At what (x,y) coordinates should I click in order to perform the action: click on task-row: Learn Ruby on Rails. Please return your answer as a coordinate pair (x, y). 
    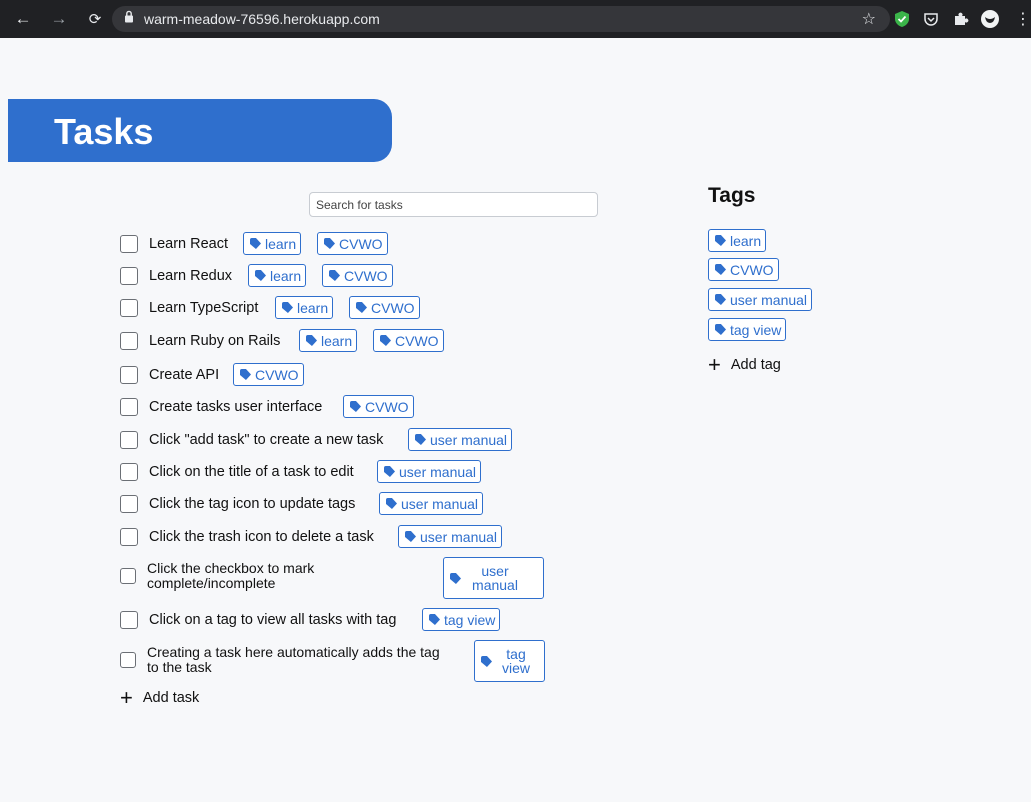
    Looking at the image, I should click on (200, 341).